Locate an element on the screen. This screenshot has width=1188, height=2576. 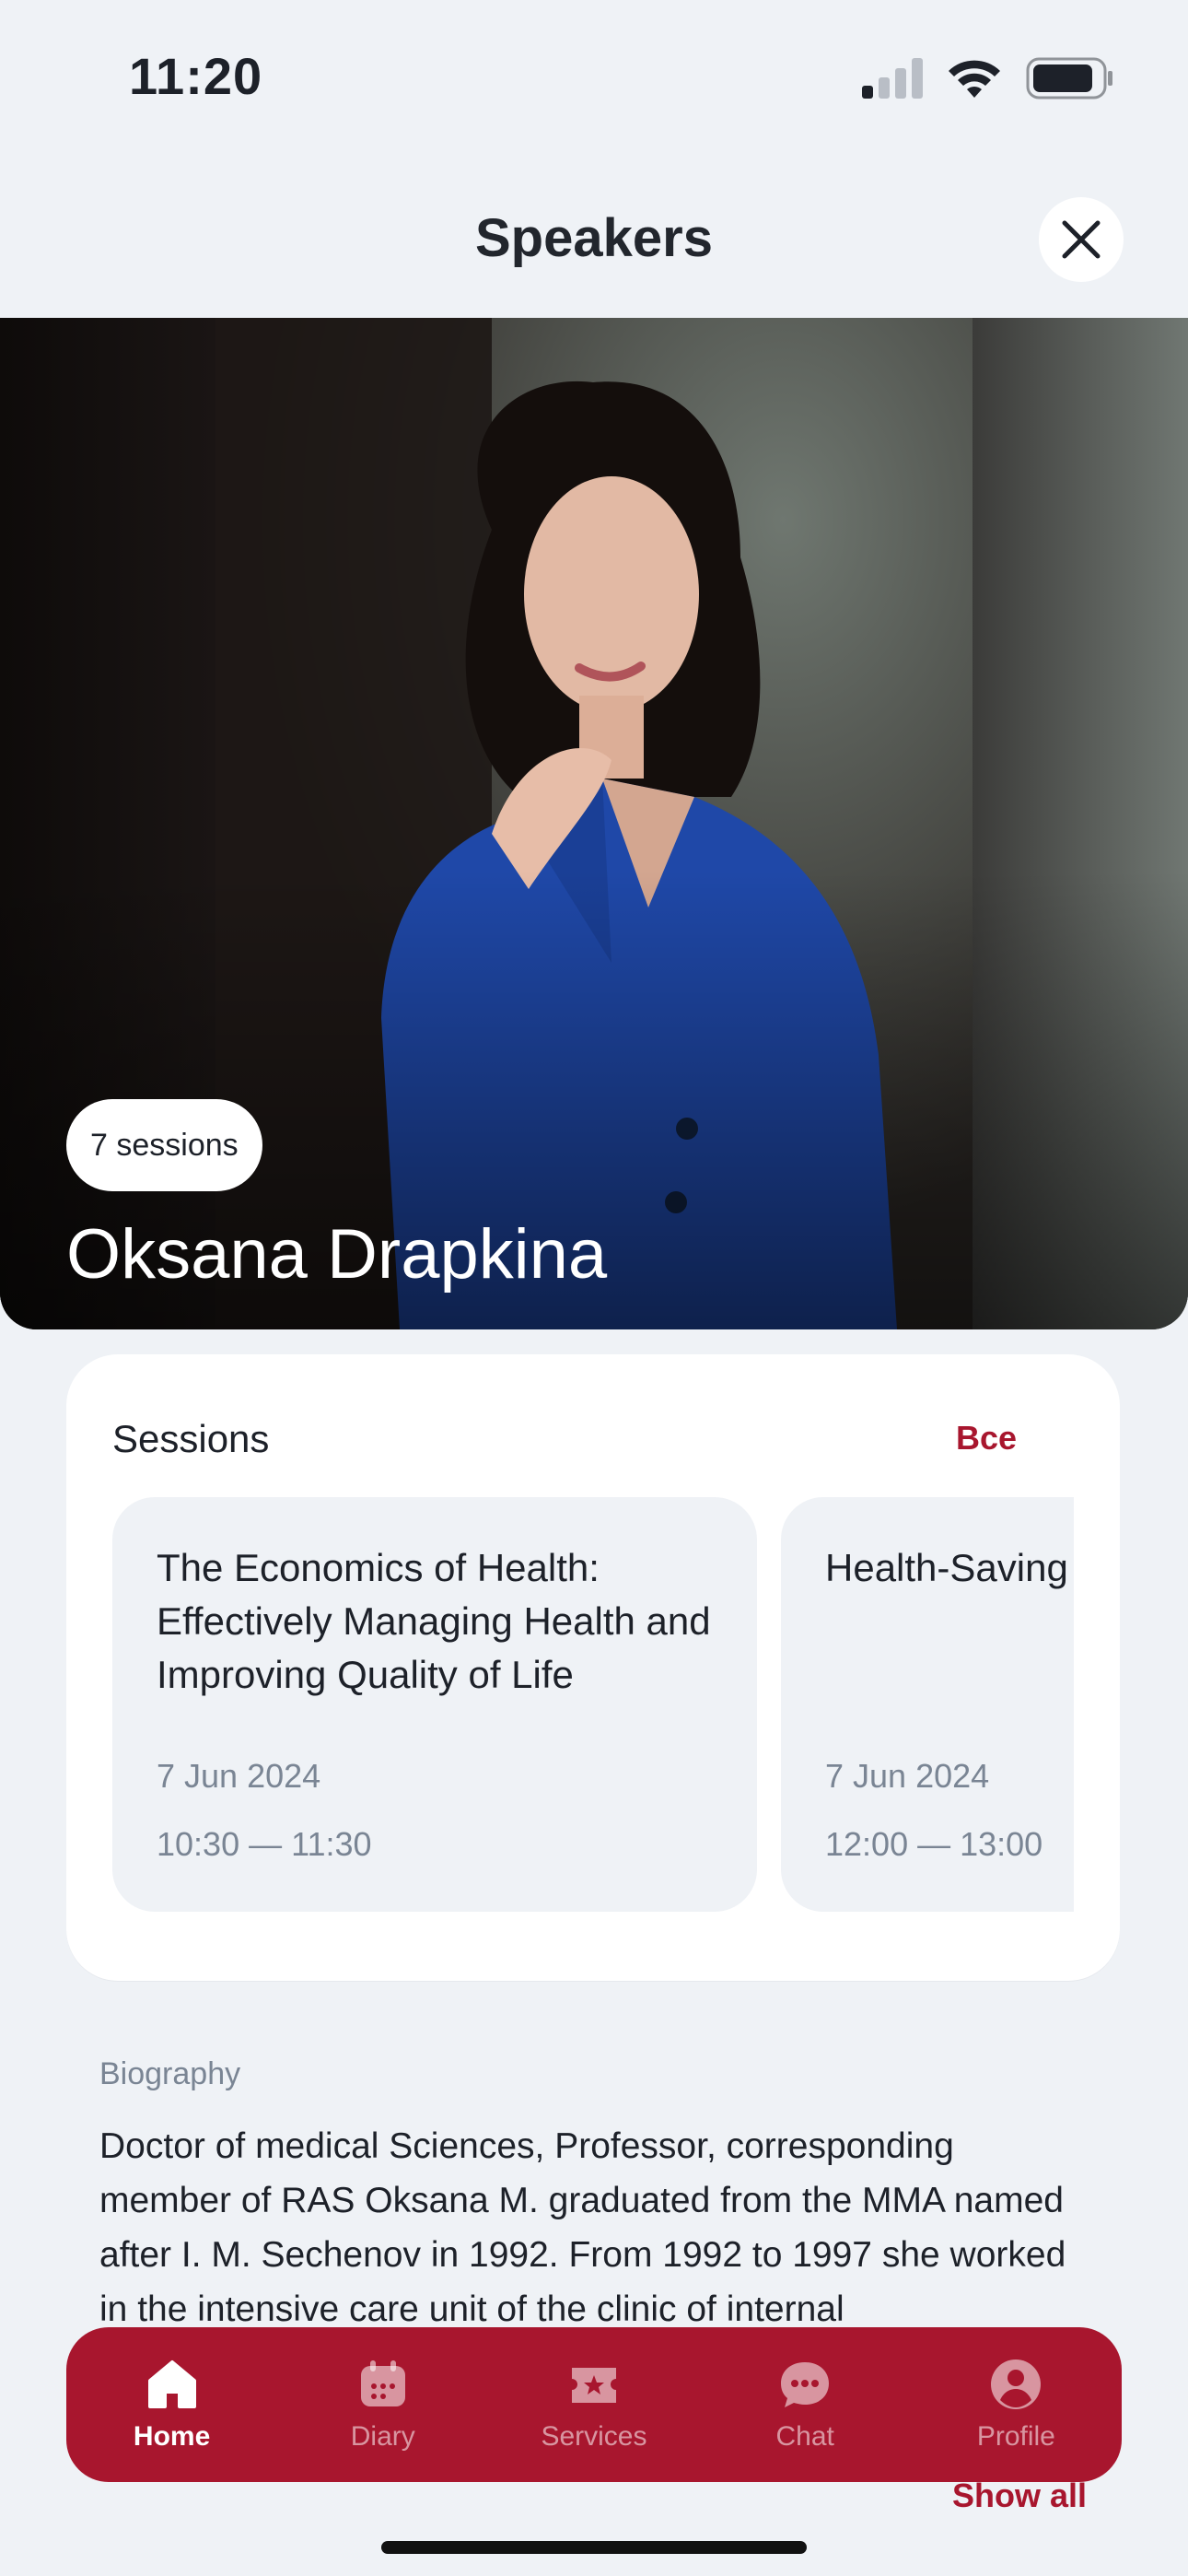
tab-services: Services is located at coordinates (594, 2405).